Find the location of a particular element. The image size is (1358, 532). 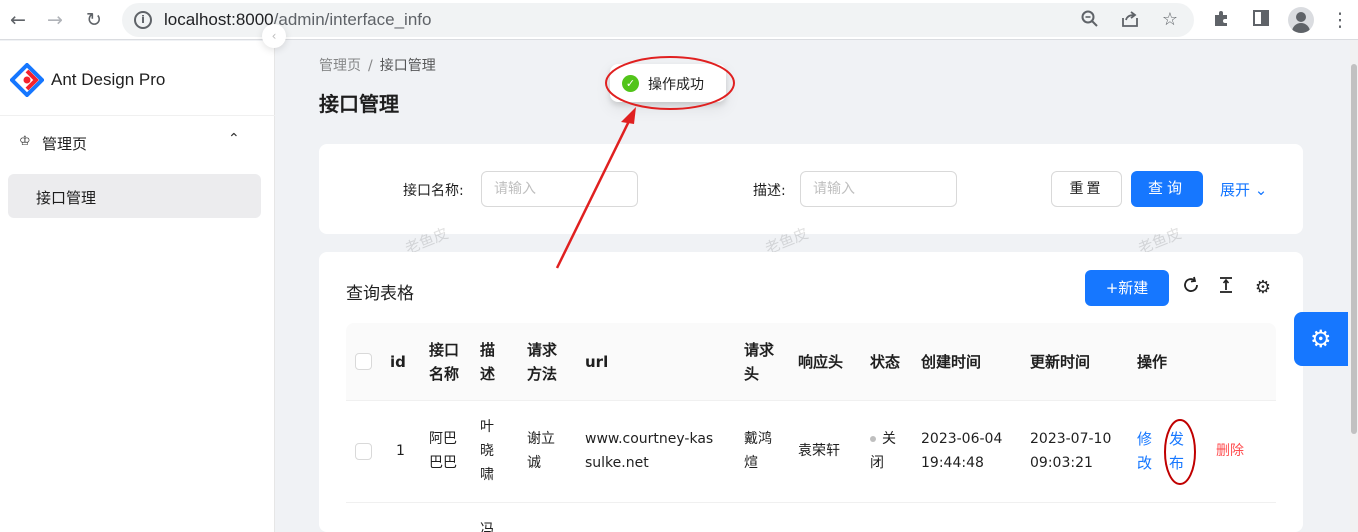

check-circle-icon: ✓ is located at coordinates (630, 83).